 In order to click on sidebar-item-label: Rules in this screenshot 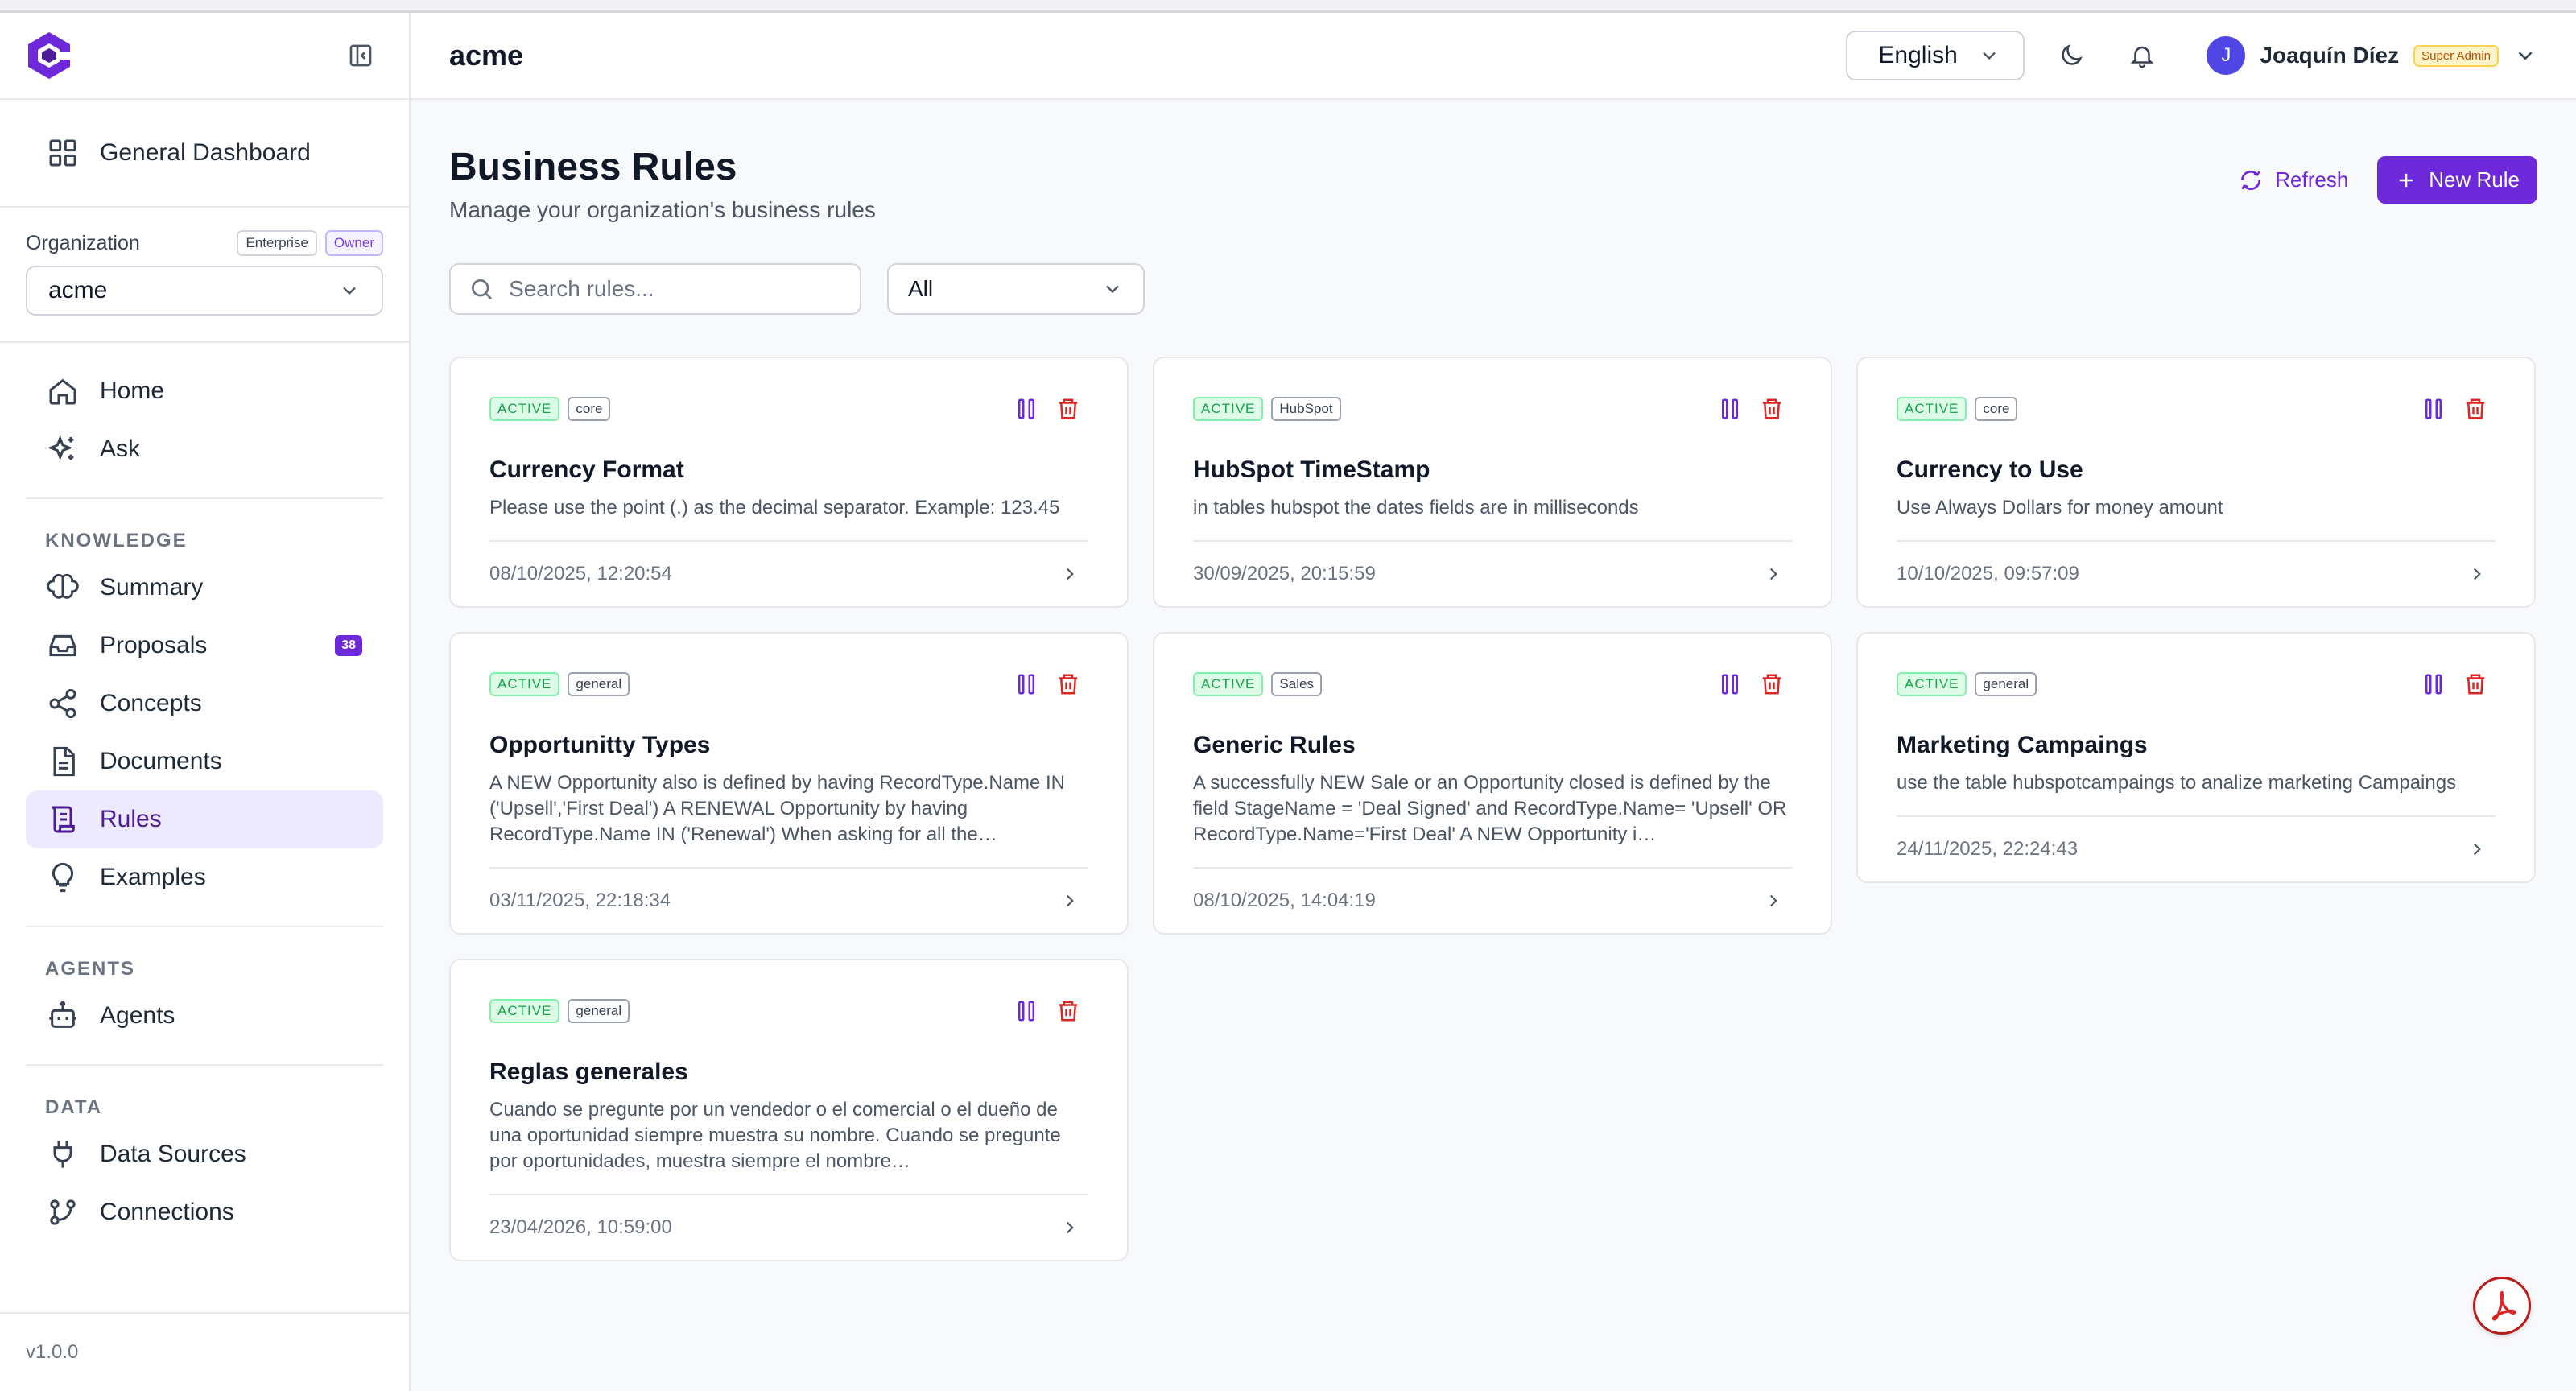, I will do `click(131, 819)`.